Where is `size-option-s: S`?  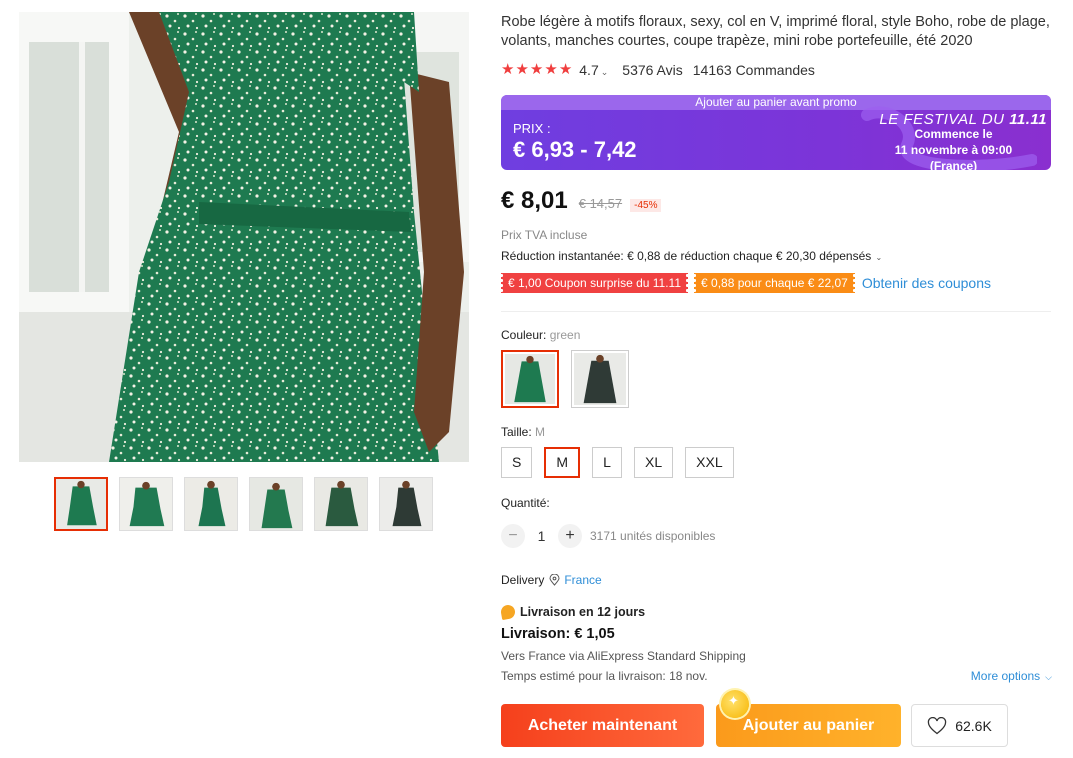 size-option-s: S is located at coordinates (517, 462).